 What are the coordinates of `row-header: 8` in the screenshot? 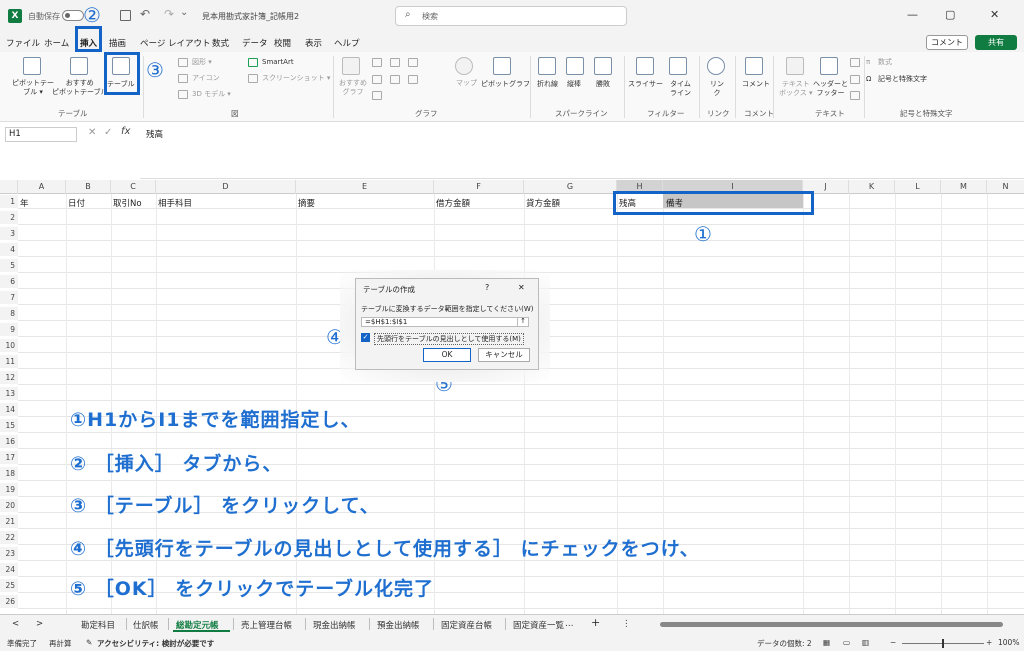 It's located at (9, 313).